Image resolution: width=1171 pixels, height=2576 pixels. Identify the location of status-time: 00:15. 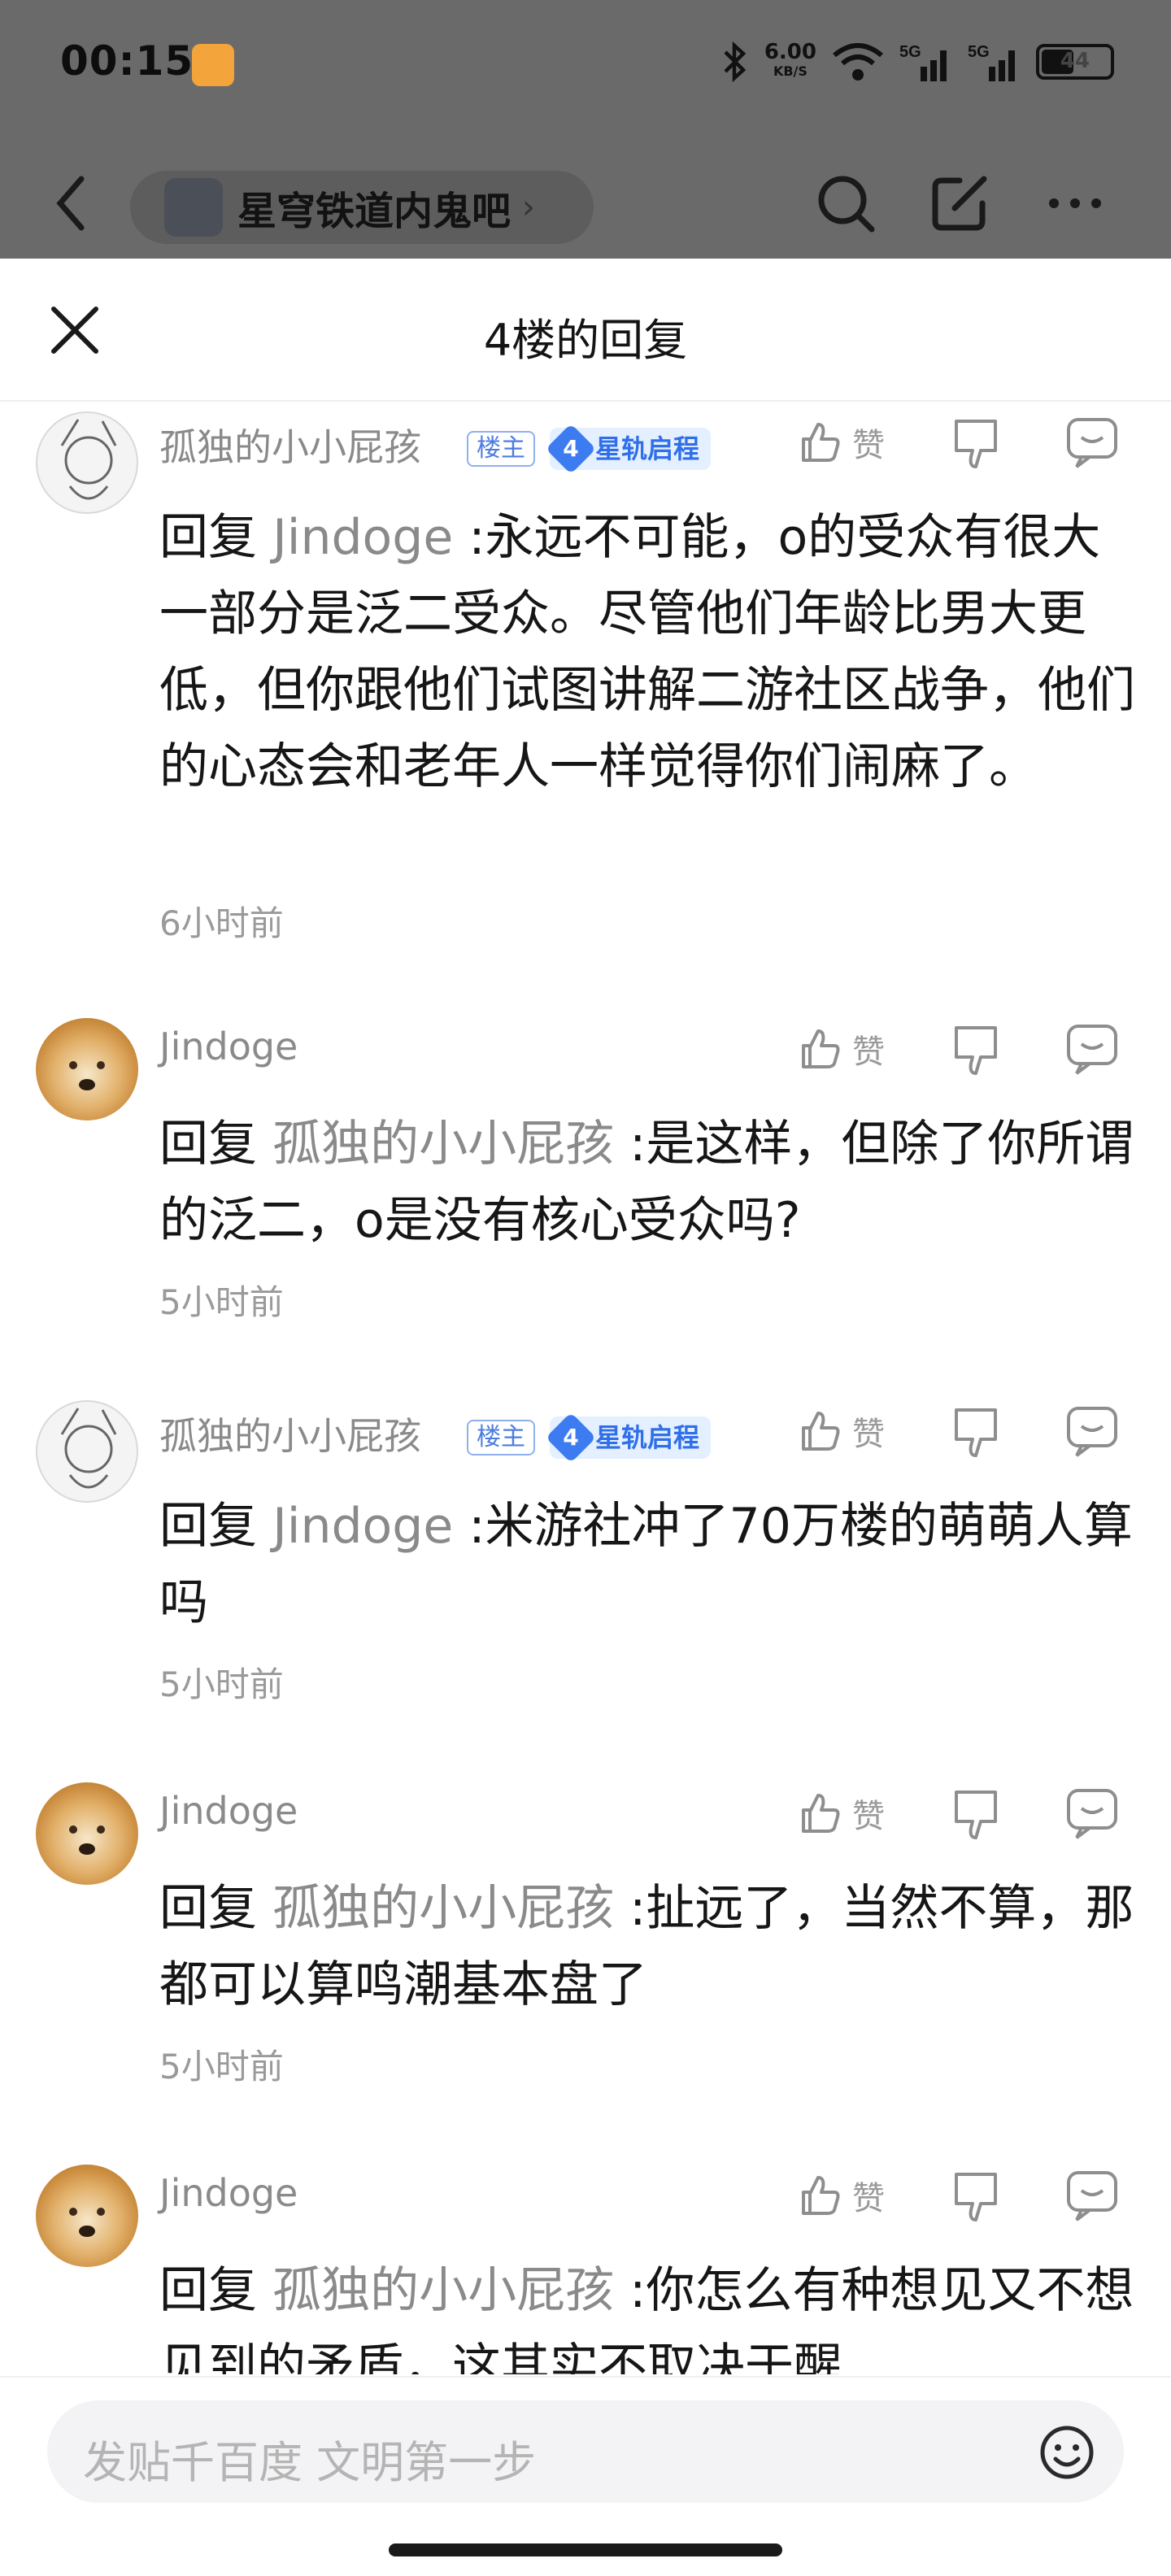
(127, 61).